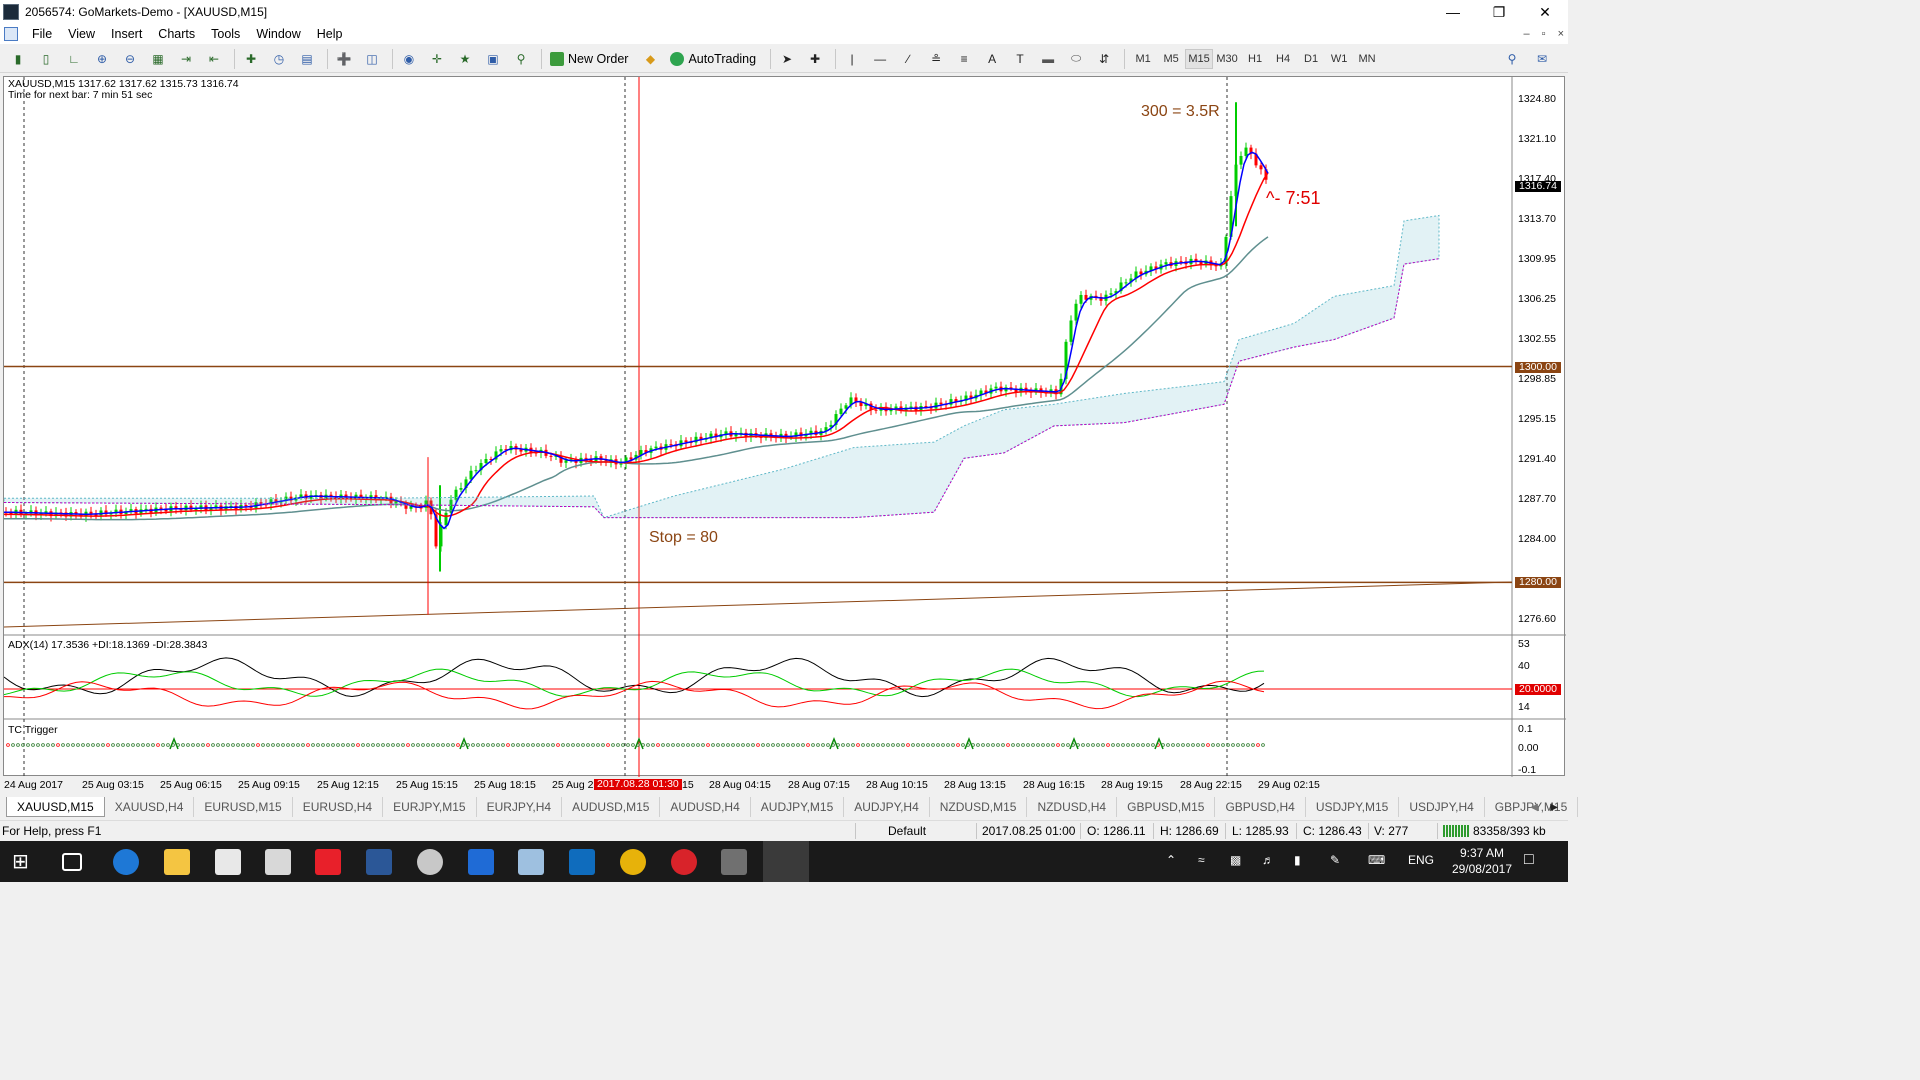 The height and width of the screenshot is (1080, 1920). Describe the element at coordinates (251, 59) in the screenshot. I see `indicators-icon: ✚` at that location.